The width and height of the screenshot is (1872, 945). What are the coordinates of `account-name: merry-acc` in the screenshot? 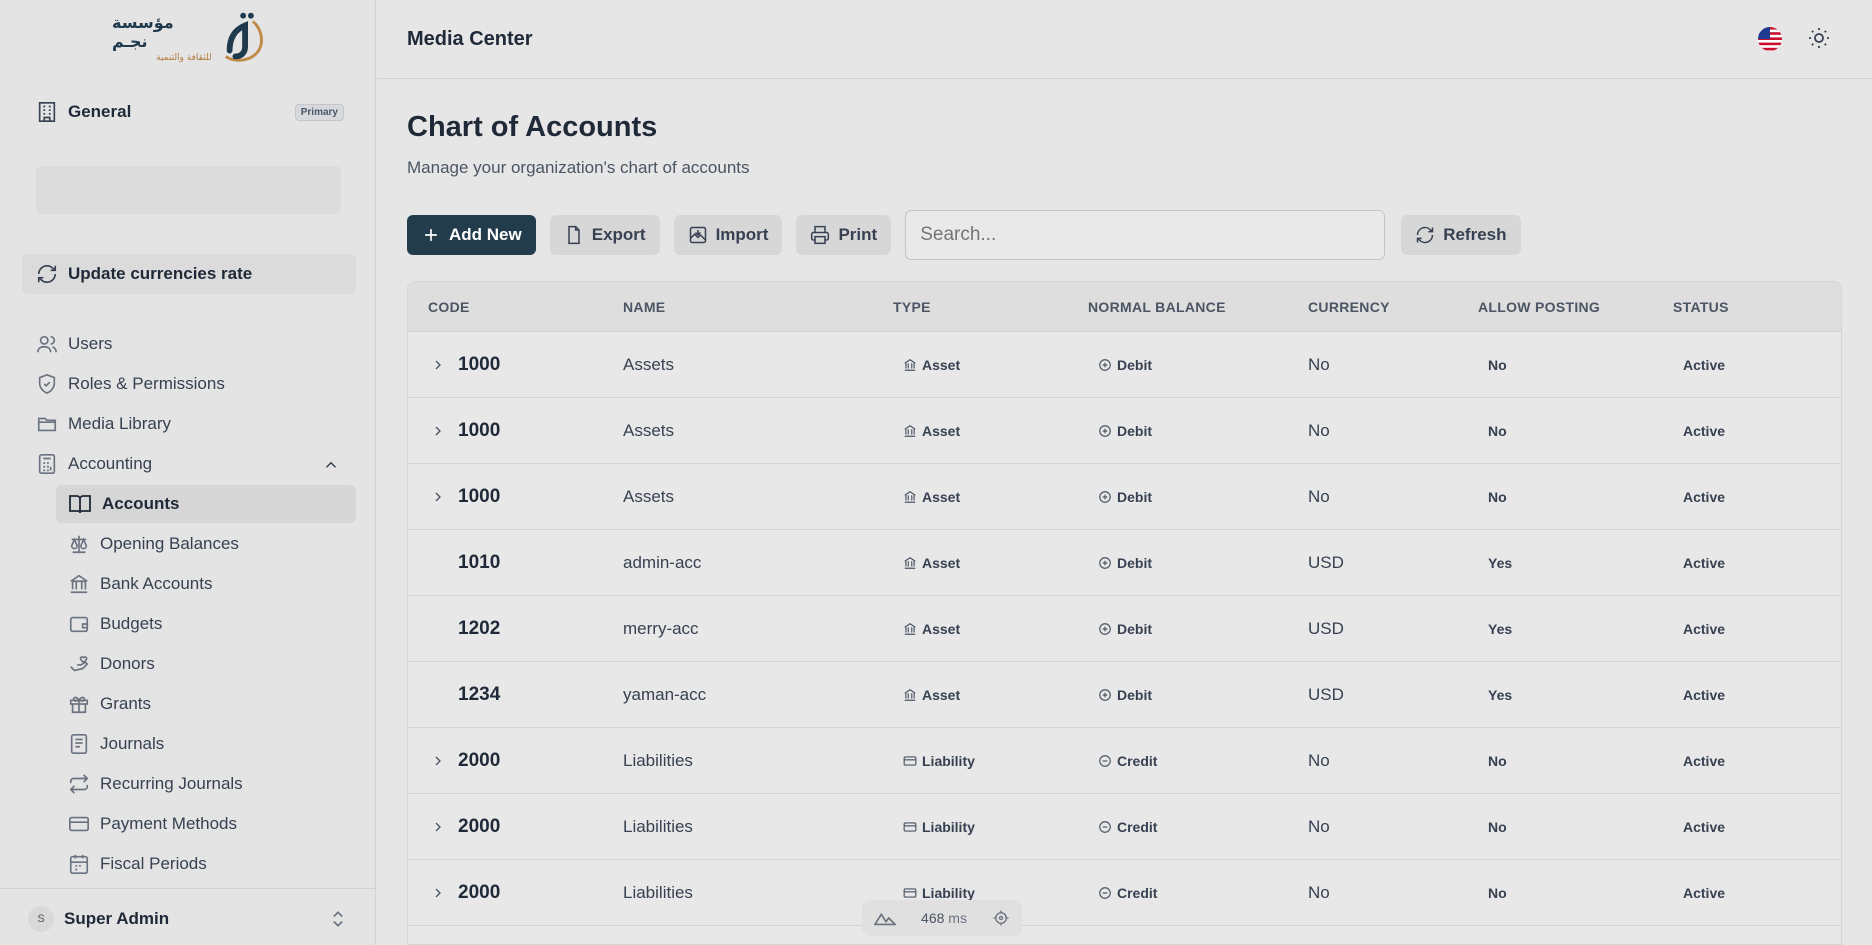 It's located at (661, 628).